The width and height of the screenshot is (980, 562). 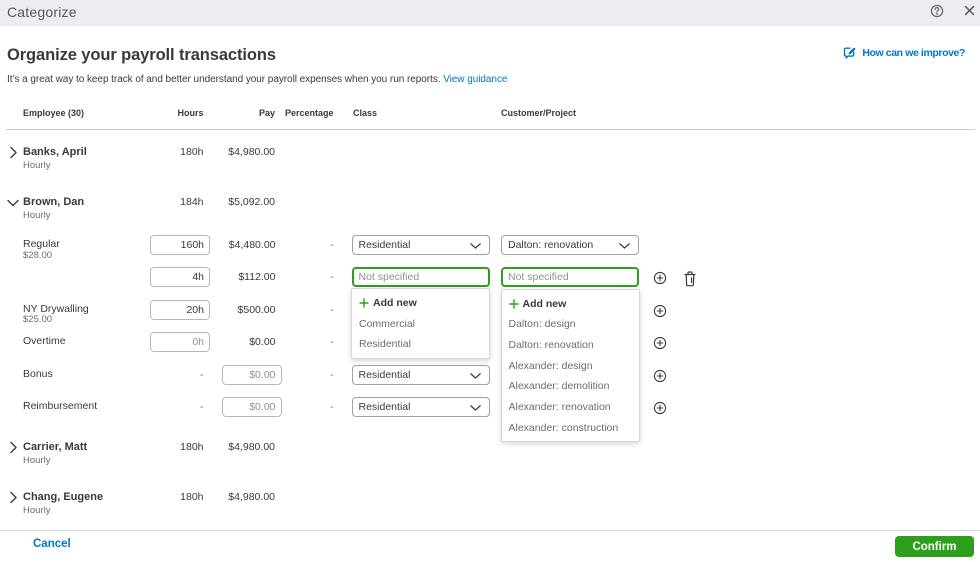 I want to click on pay-type-label: Reimbursement, so click(x=60, y=405).